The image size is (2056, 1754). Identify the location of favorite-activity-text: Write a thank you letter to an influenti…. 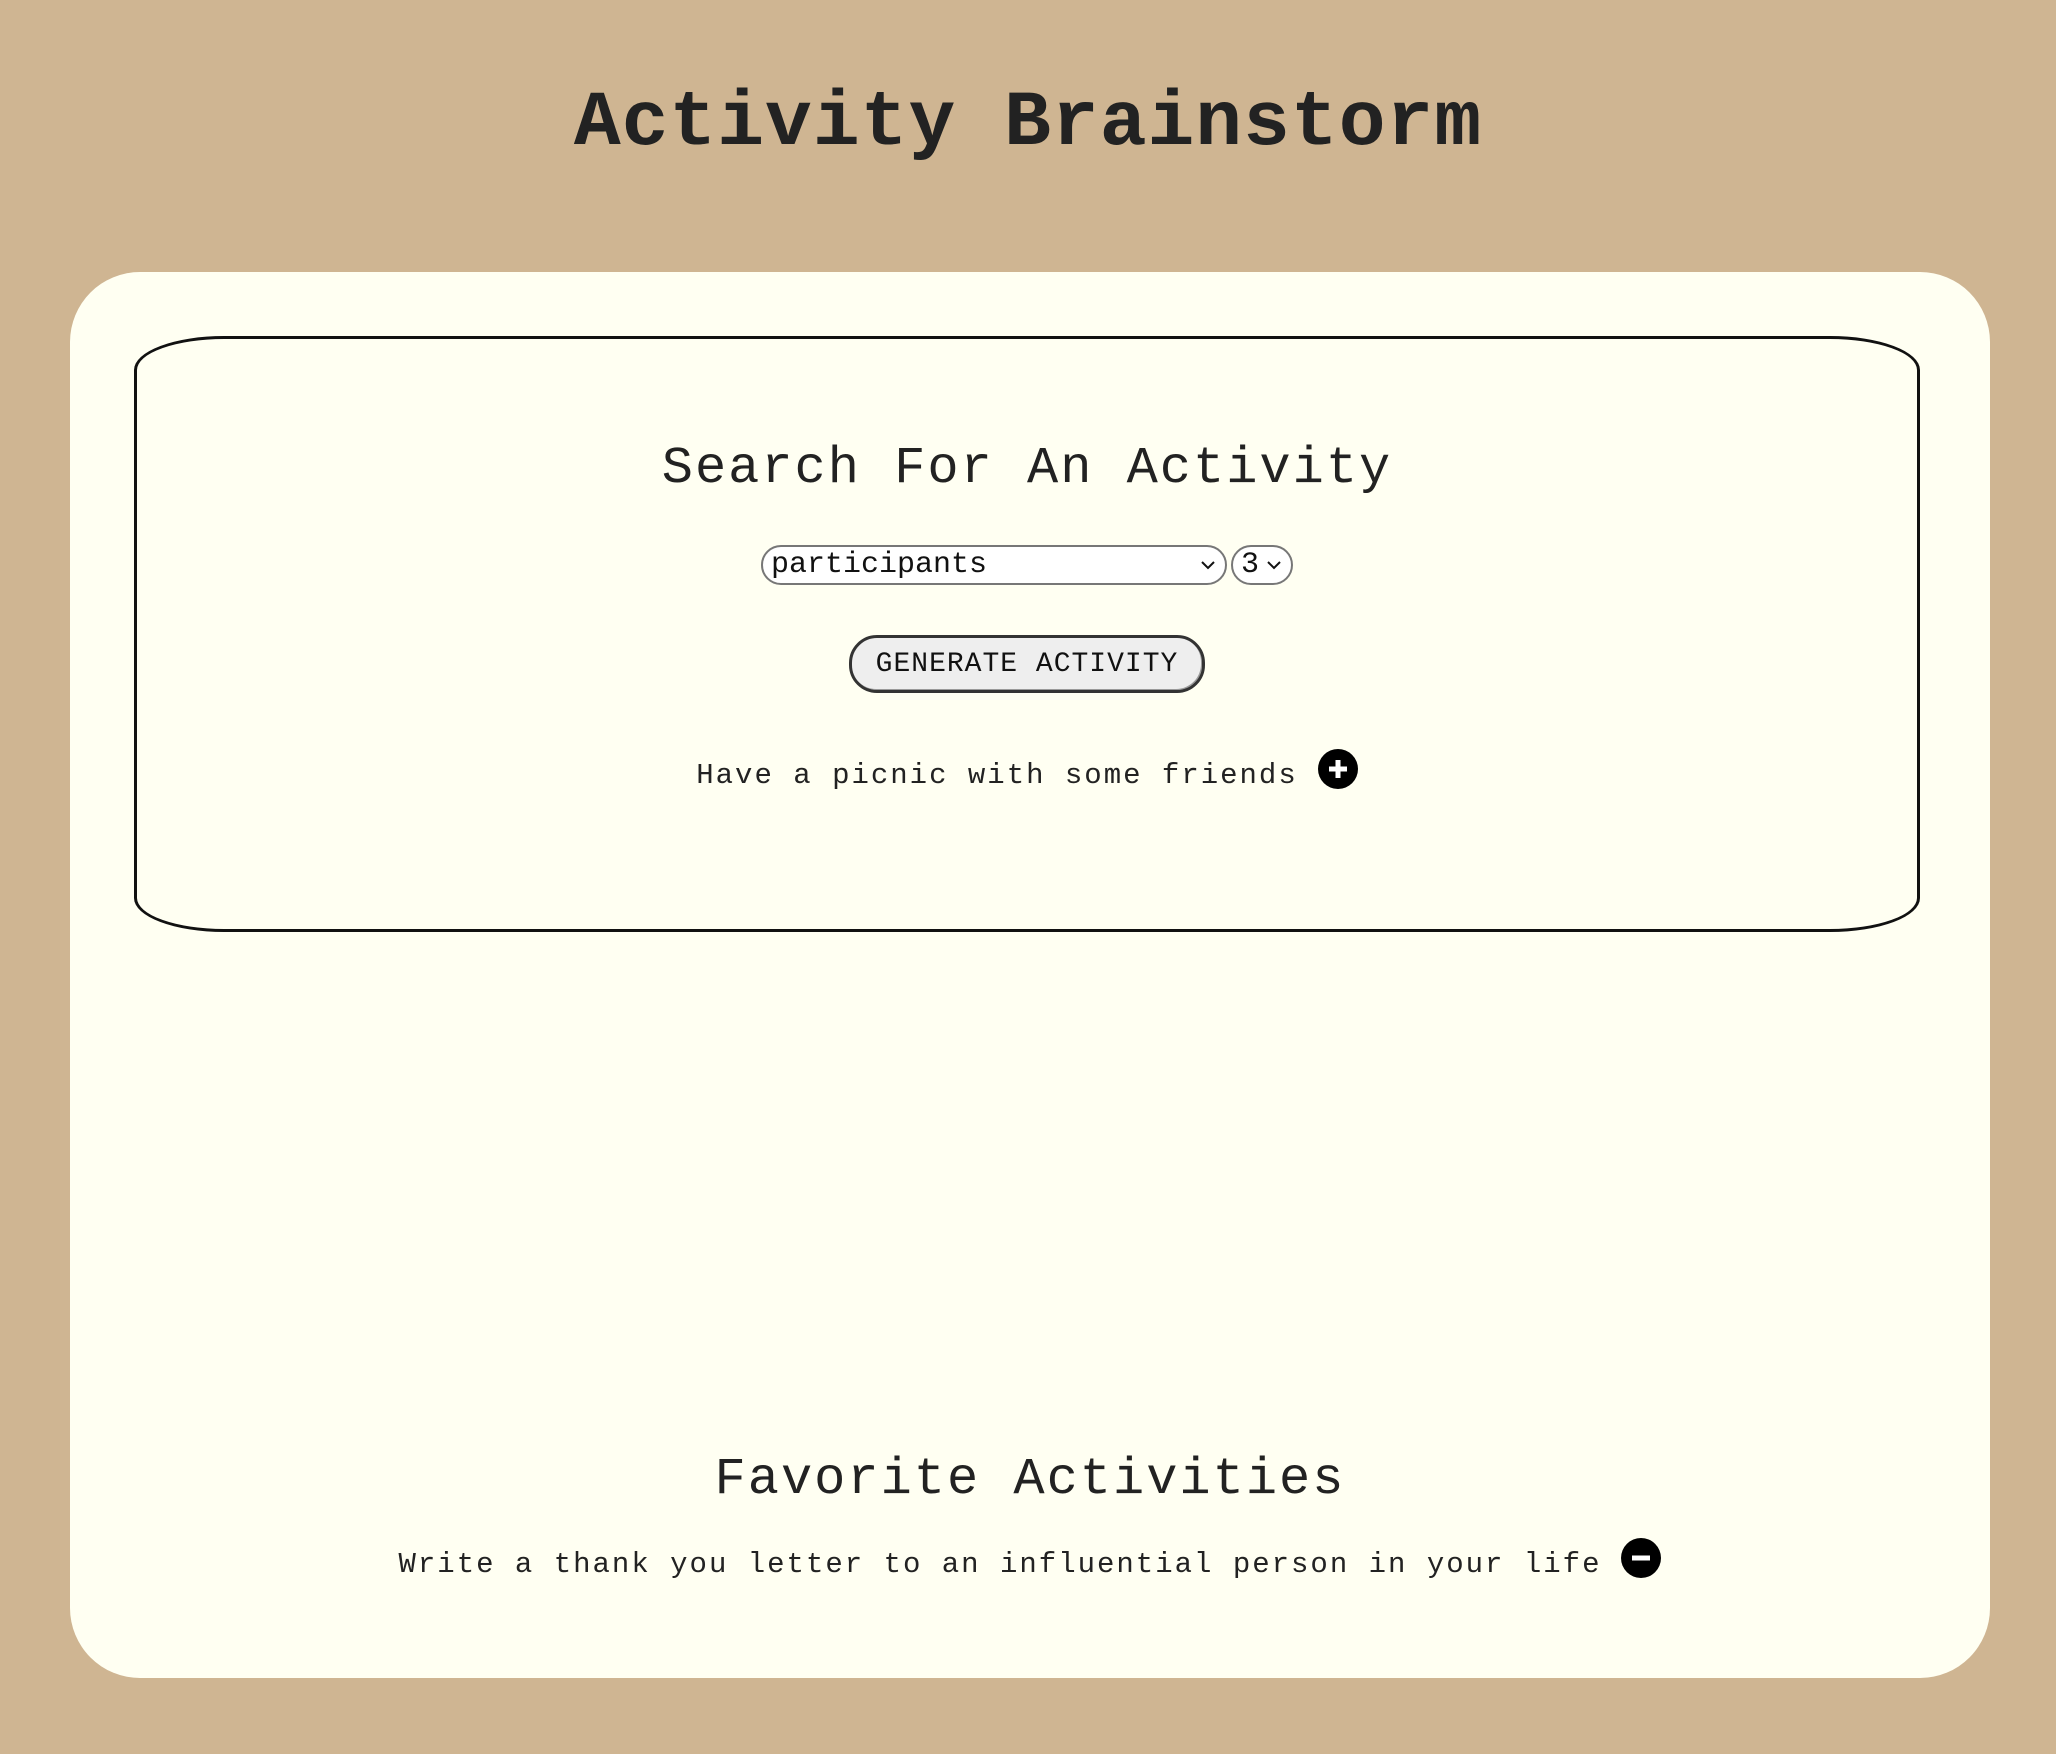
(1000, 1564).